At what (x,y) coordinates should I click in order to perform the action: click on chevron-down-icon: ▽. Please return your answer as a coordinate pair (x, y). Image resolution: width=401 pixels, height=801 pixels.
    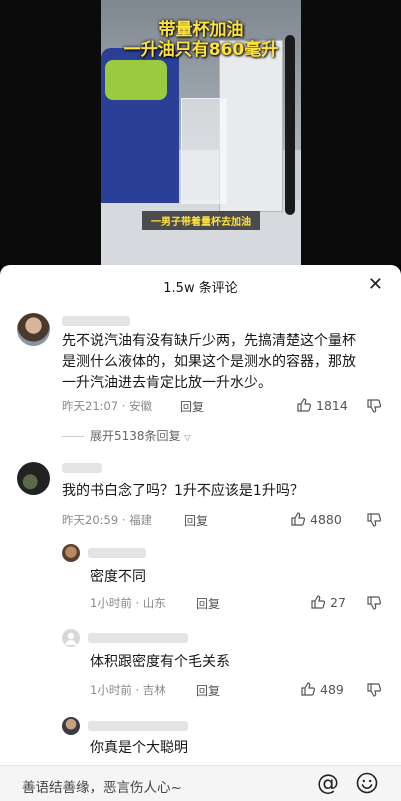
    Looking at the image, I should click on (187, 437).